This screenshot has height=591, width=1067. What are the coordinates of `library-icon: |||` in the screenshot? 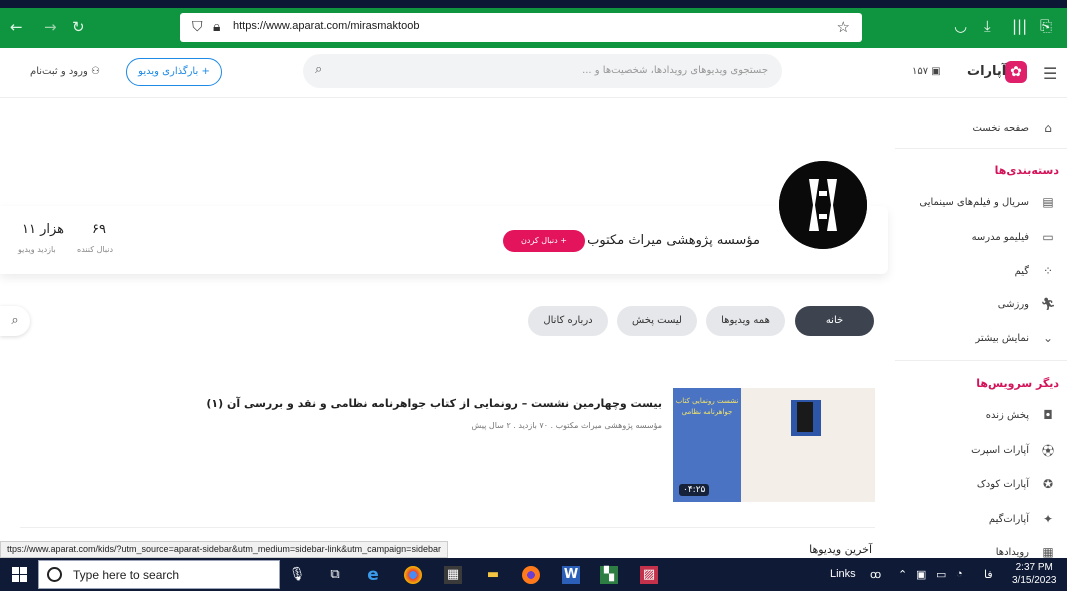 It's located at (1019, 26).